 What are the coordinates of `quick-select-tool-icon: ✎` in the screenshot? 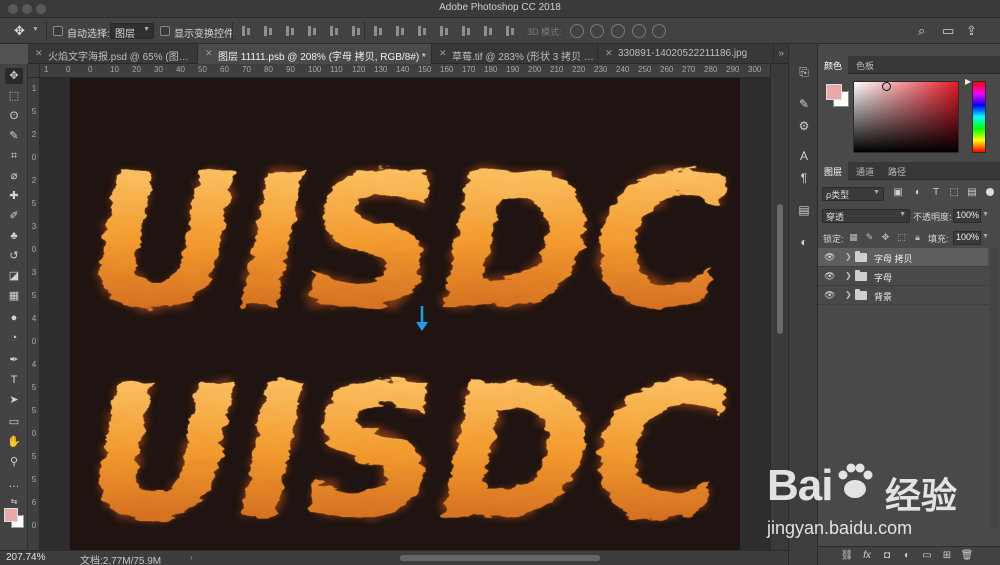 It's located at (14, 136).